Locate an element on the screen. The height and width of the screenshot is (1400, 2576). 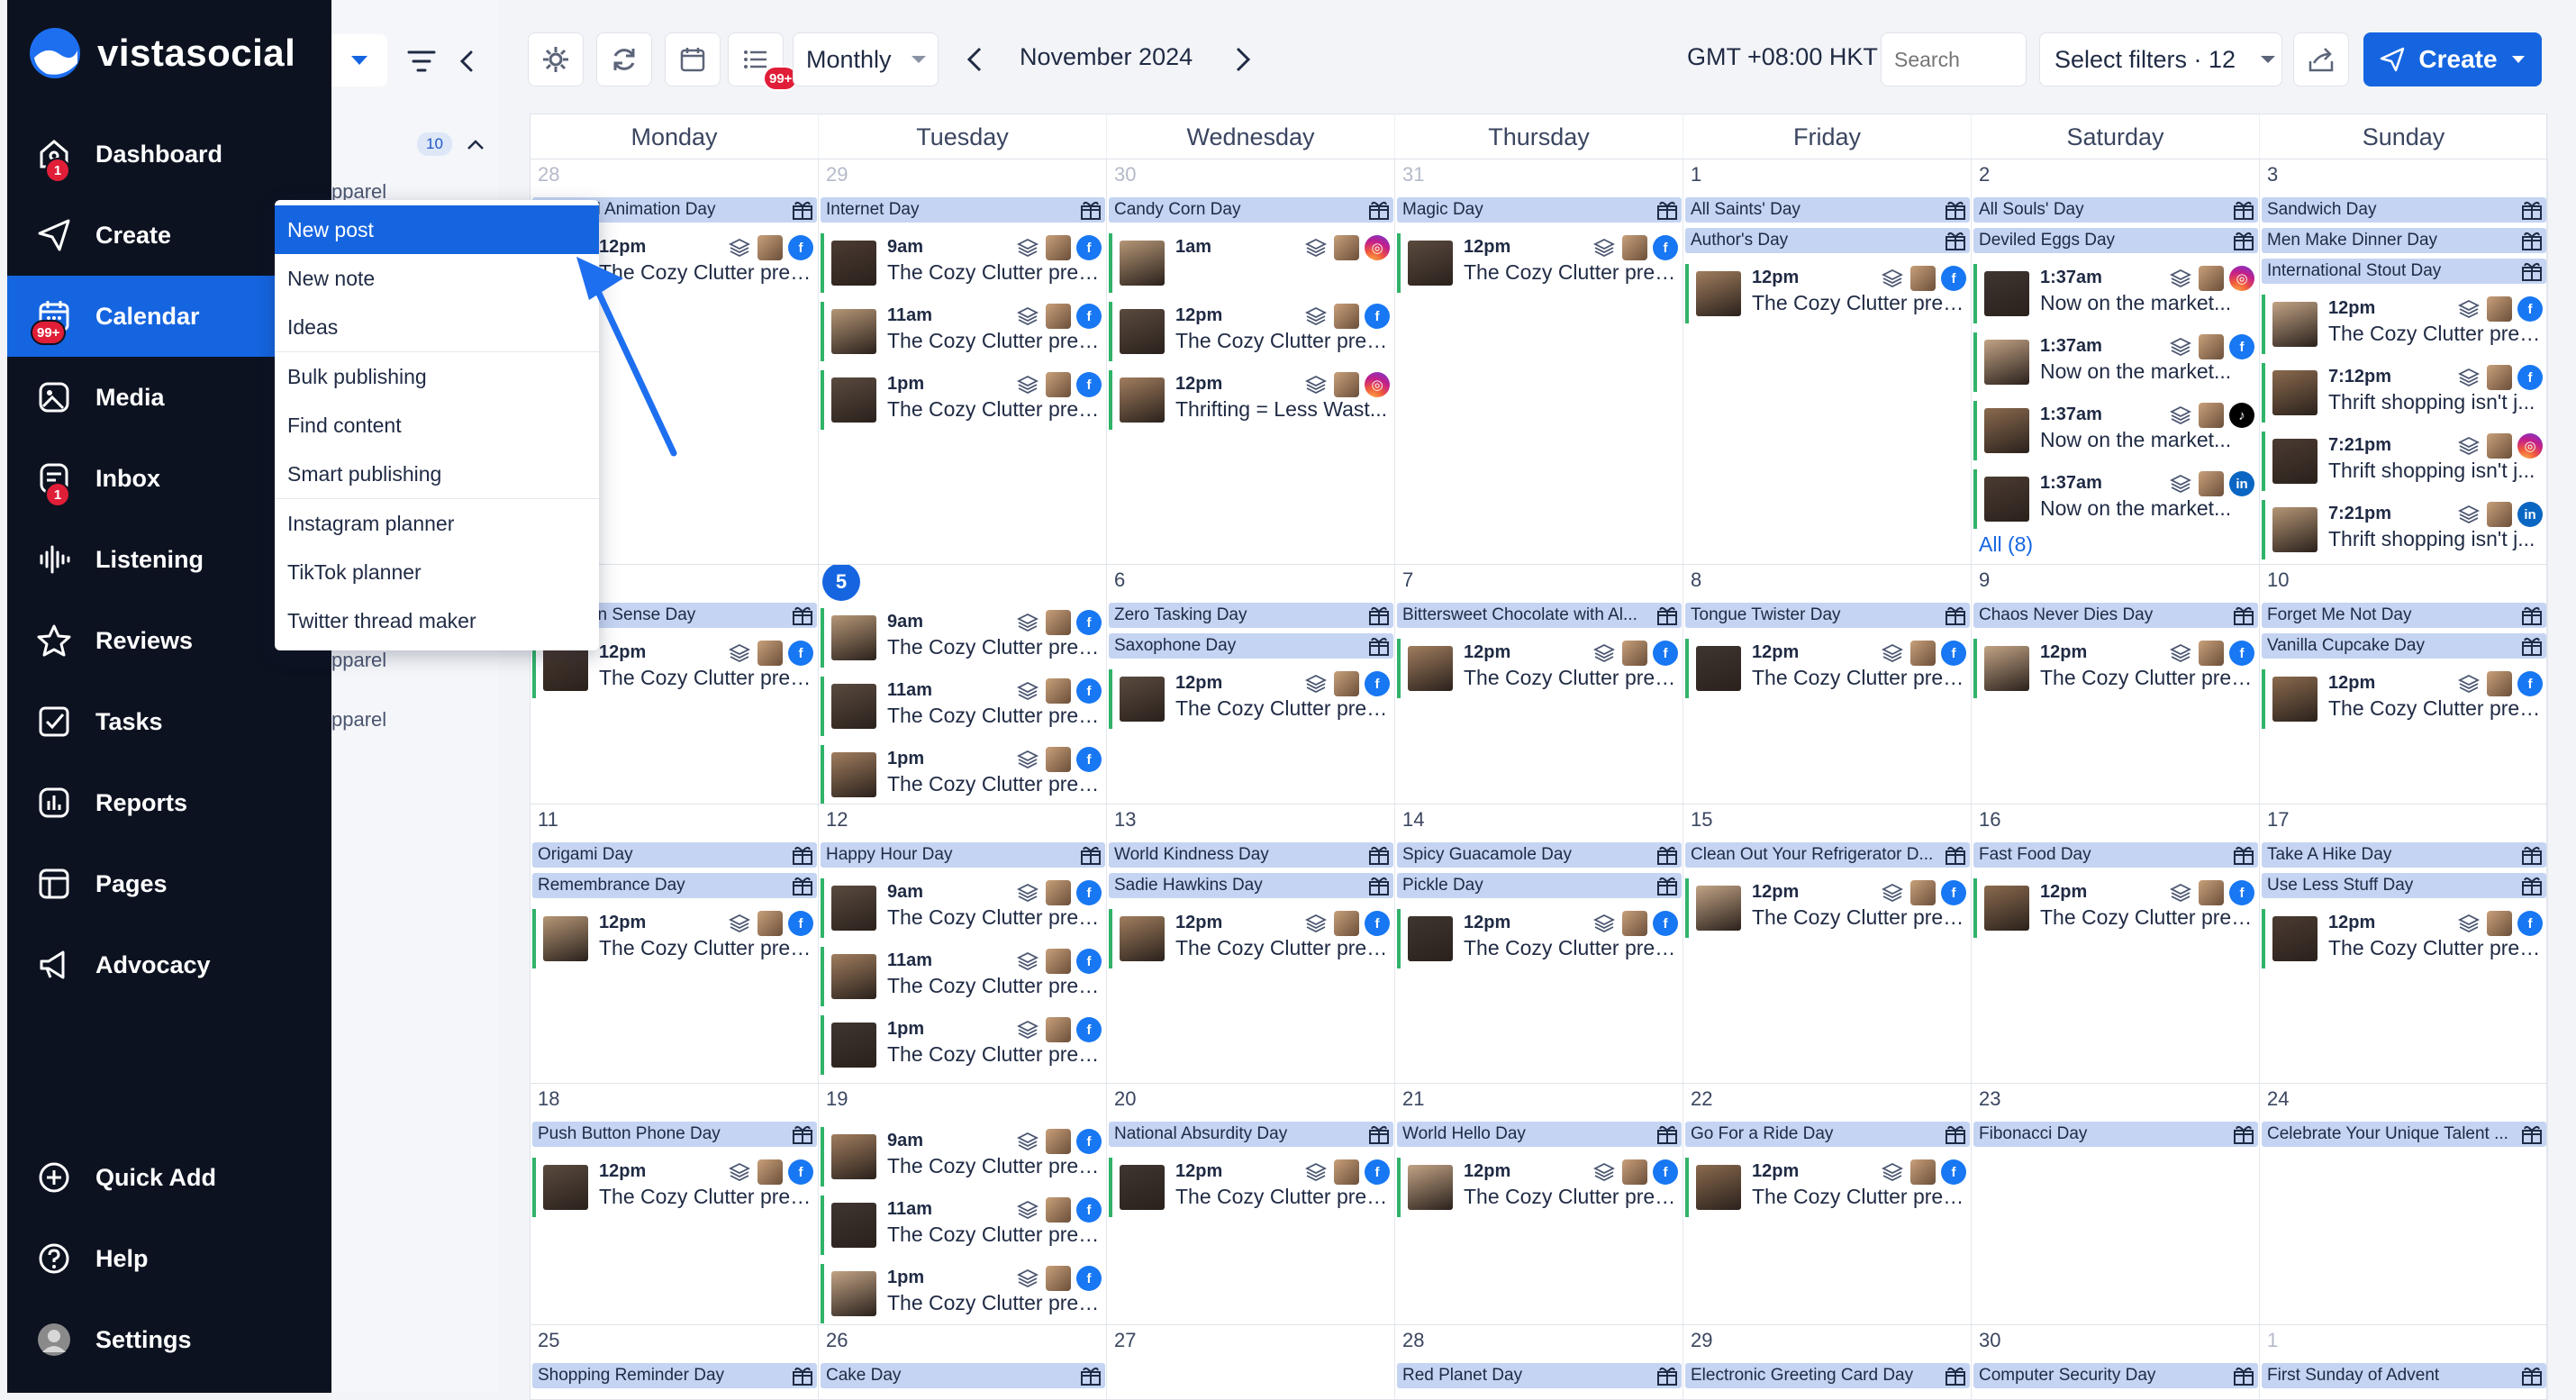
menu-item-new-note: New note is located at coordinates (437, 279).